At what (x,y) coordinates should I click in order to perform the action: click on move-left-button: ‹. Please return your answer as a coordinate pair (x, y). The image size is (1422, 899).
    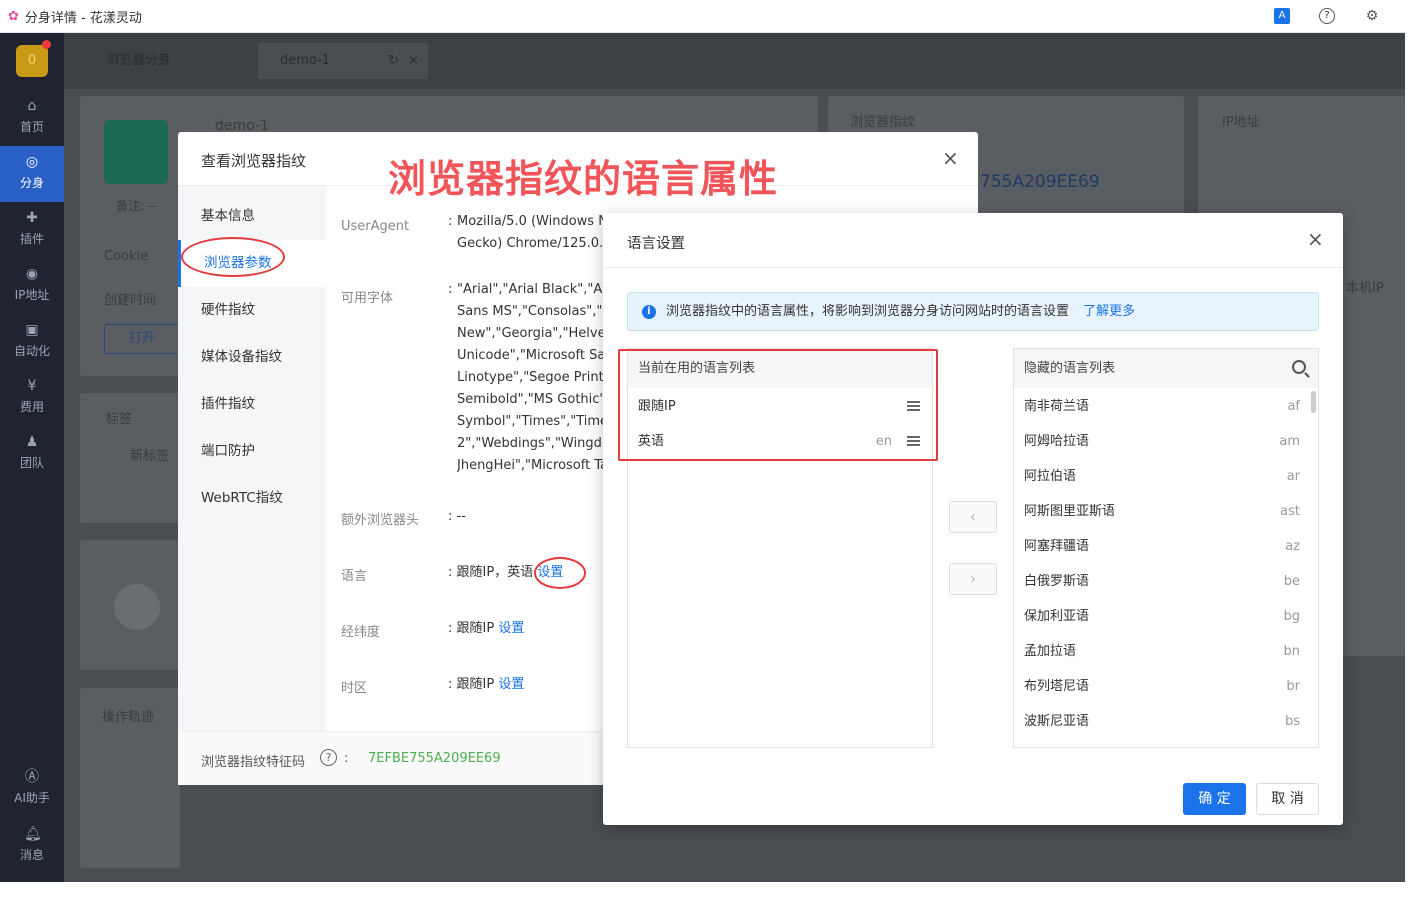
    Looking at the image, I should click on (973, 517).